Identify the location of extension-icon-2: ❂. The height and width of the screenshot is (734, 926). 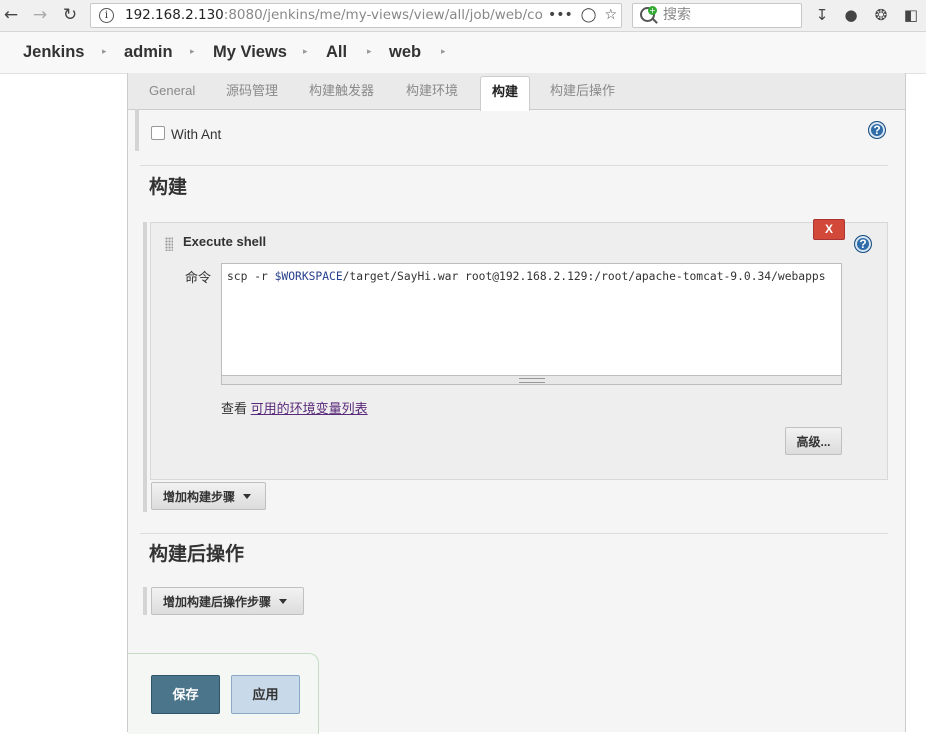
(881, 15).